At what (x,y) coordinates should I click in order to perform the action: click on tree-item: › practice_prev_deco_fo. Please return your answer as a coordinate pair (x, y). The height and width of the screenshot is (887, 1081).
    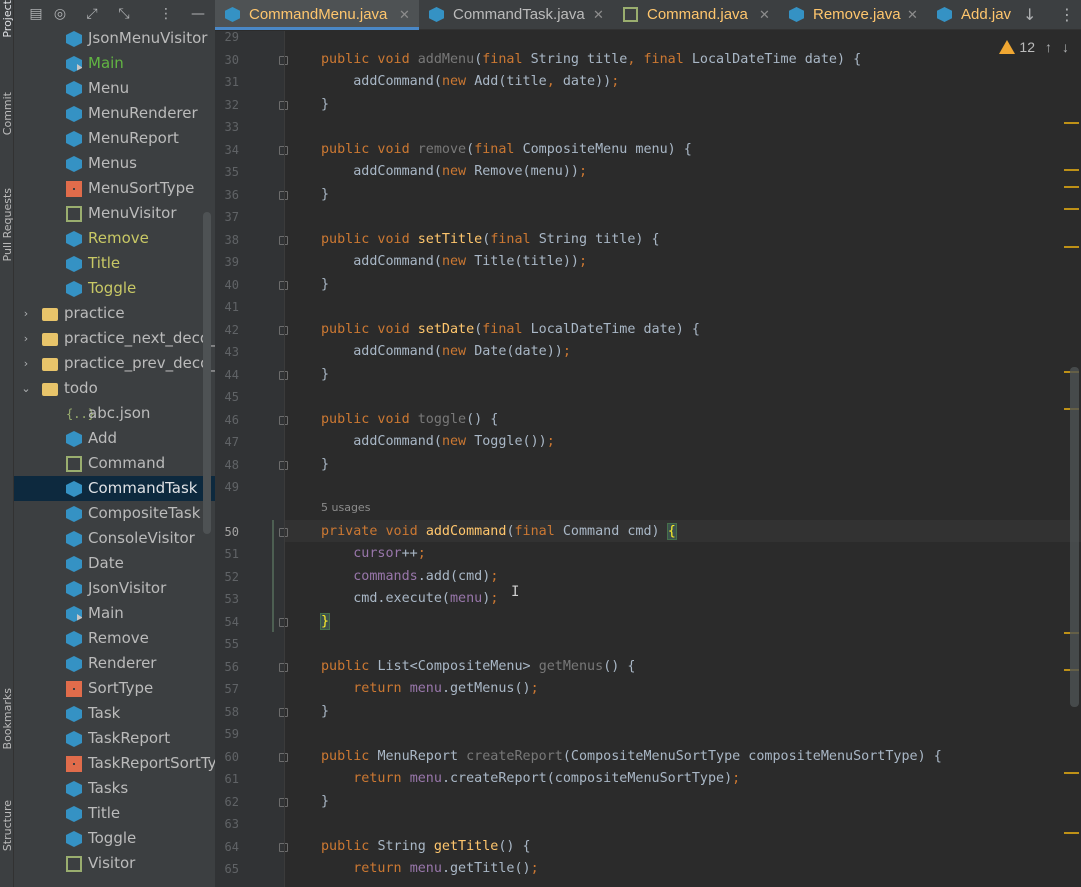
    Looking at the image, I should click on (114, 363).